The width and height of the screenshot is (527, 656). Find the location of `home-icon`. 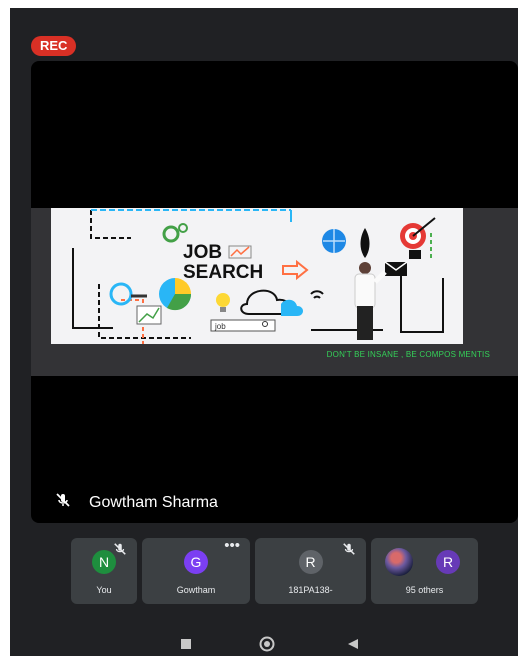

home-icon is located at coordinates (267, 644).